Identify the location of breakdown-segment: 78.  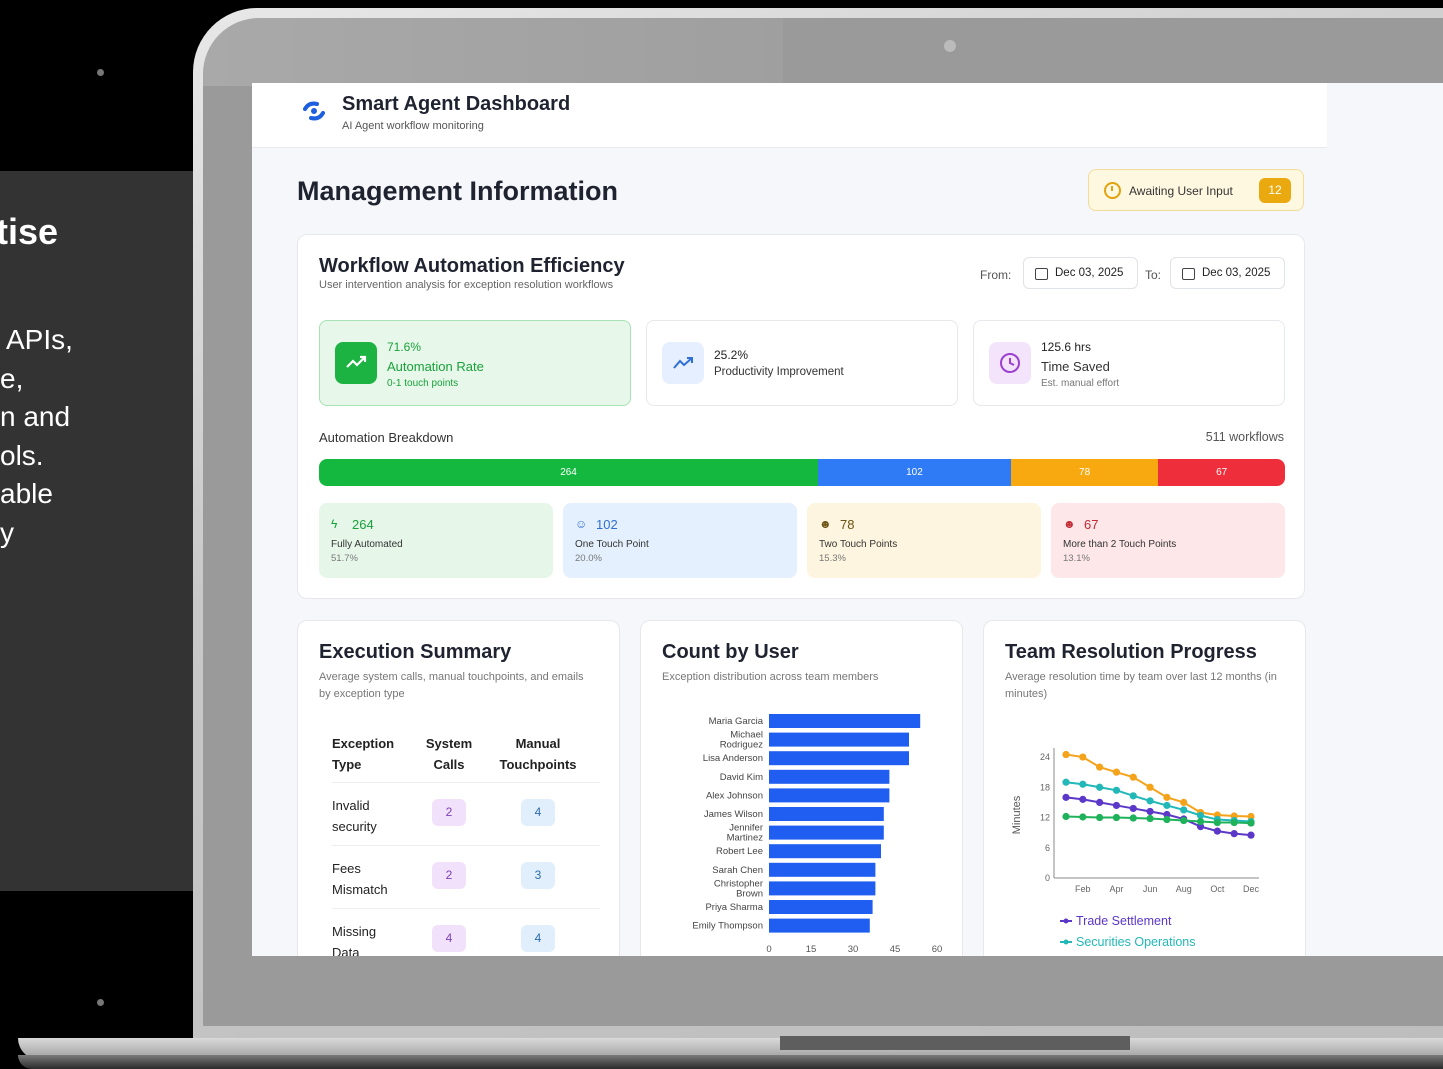
(1084, 472).